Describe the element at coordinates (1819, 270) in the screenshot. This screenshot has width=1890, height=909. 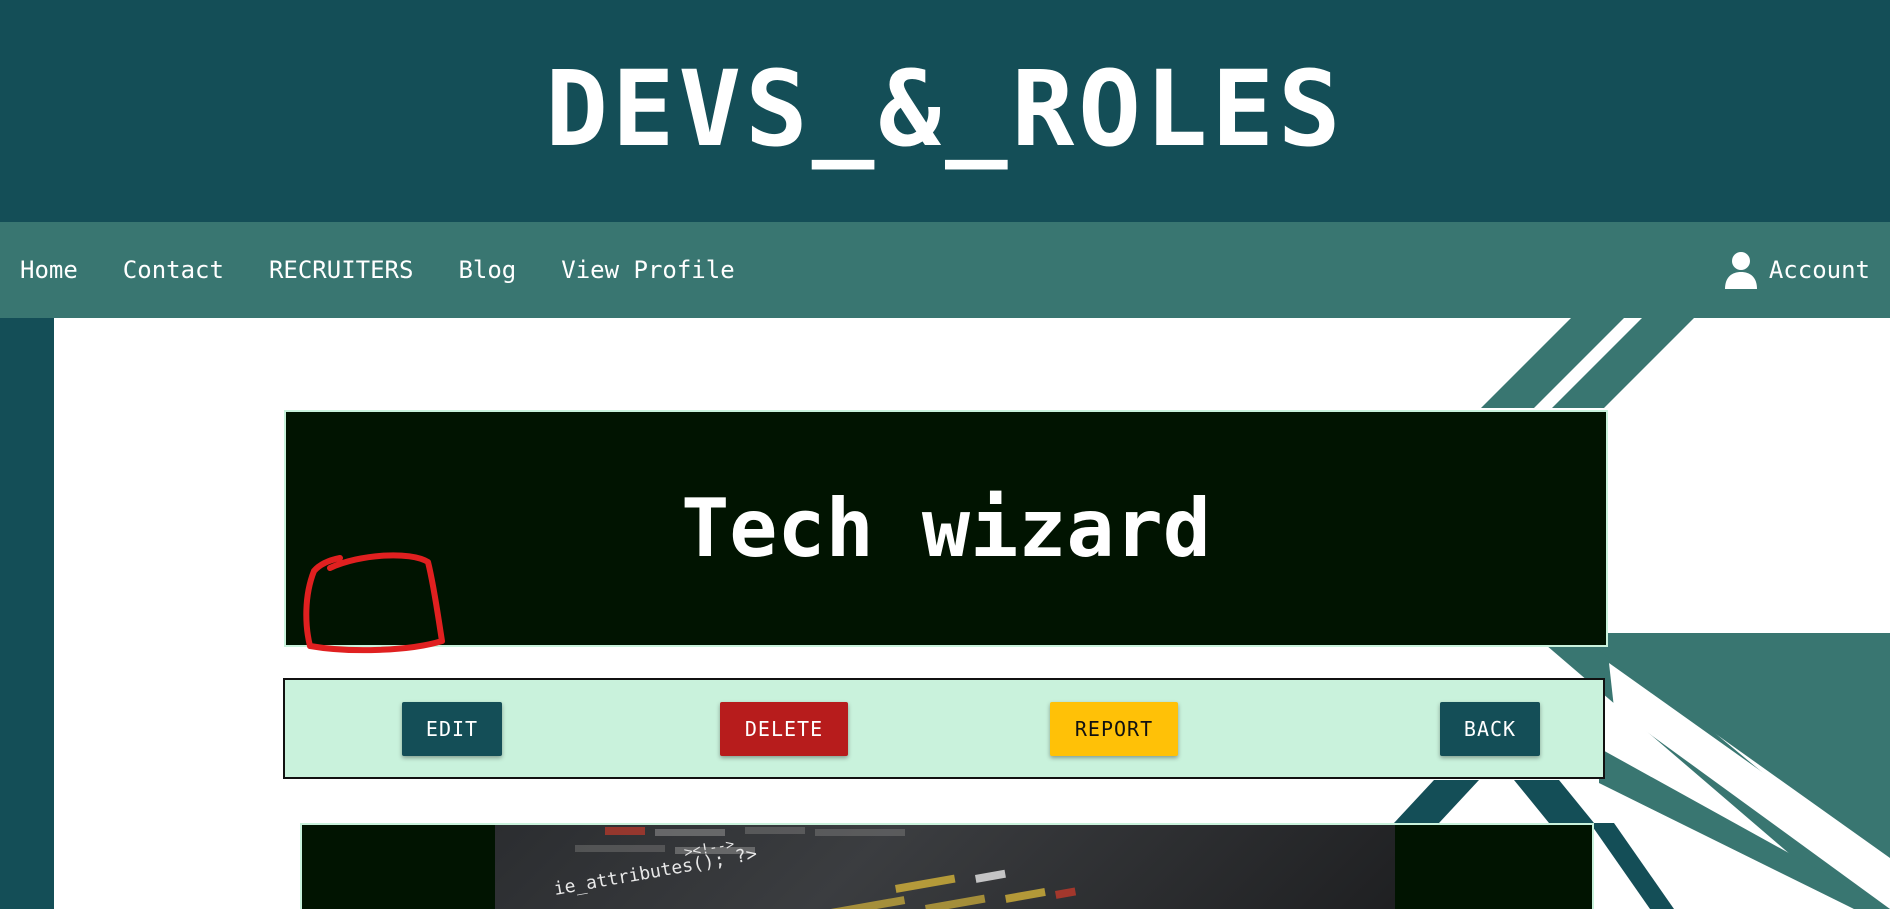
I see `account-label: Account` at that location.